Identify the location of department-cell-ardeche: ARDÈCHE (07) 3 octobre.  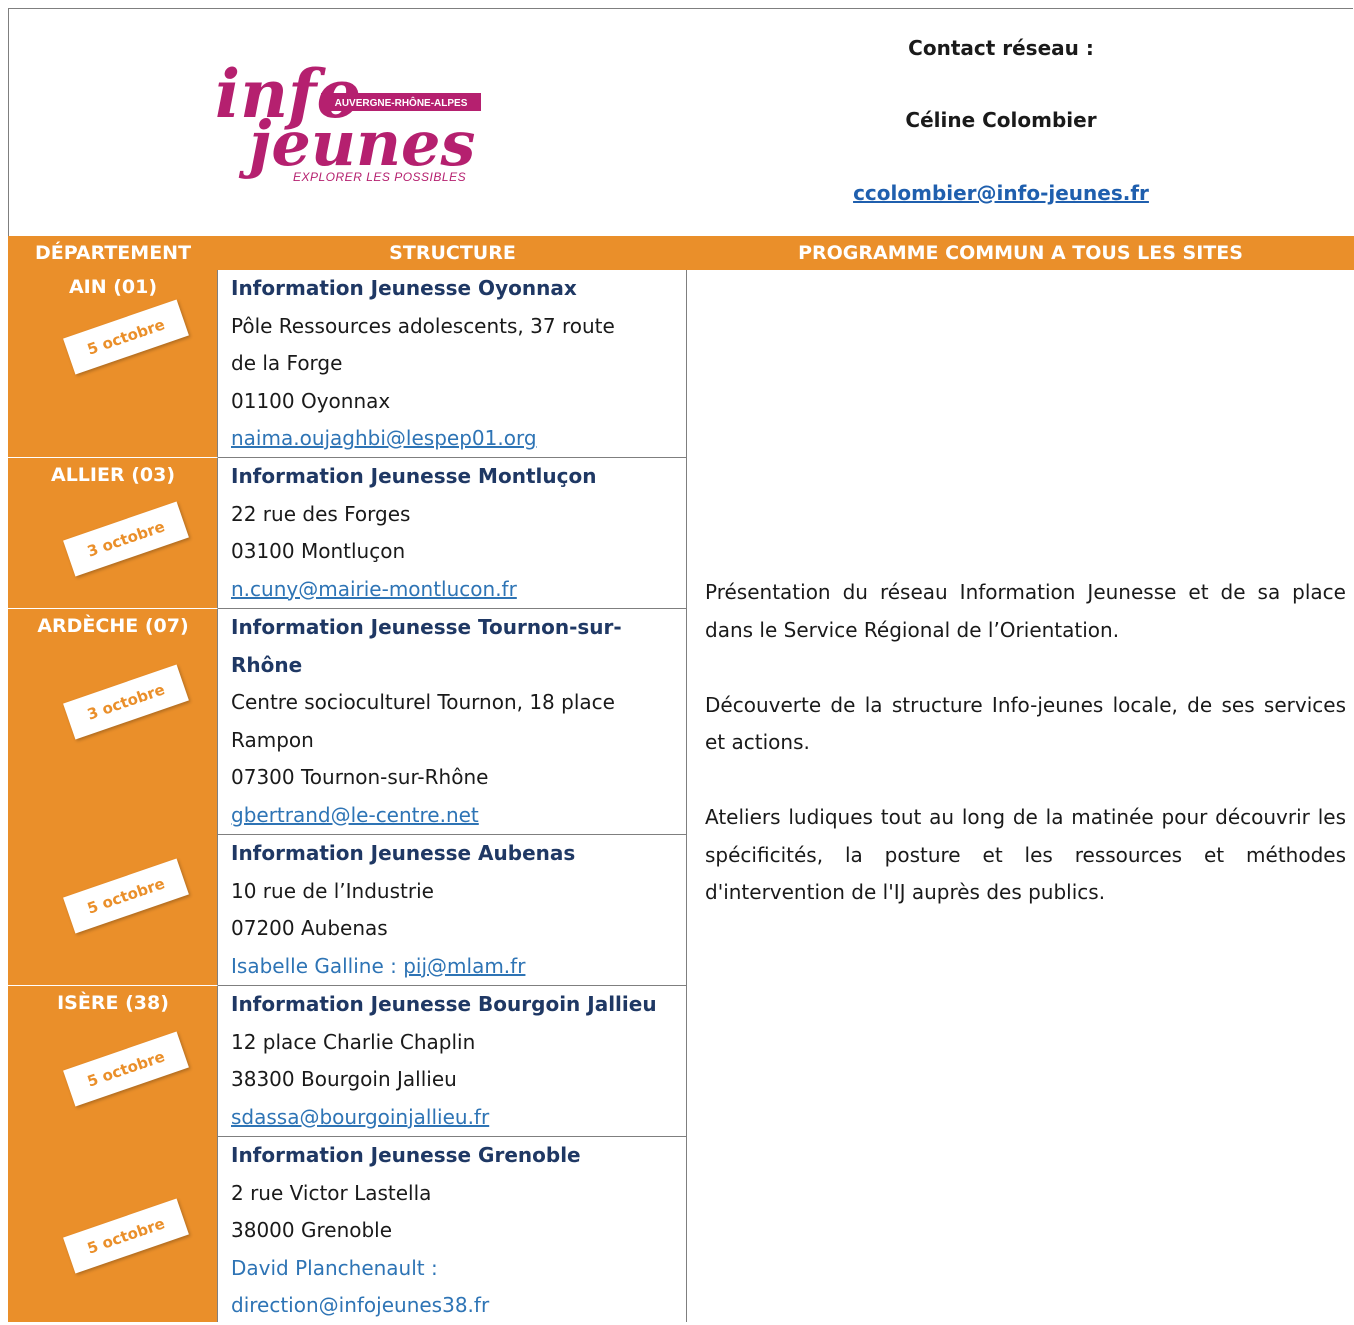
(113, 722).